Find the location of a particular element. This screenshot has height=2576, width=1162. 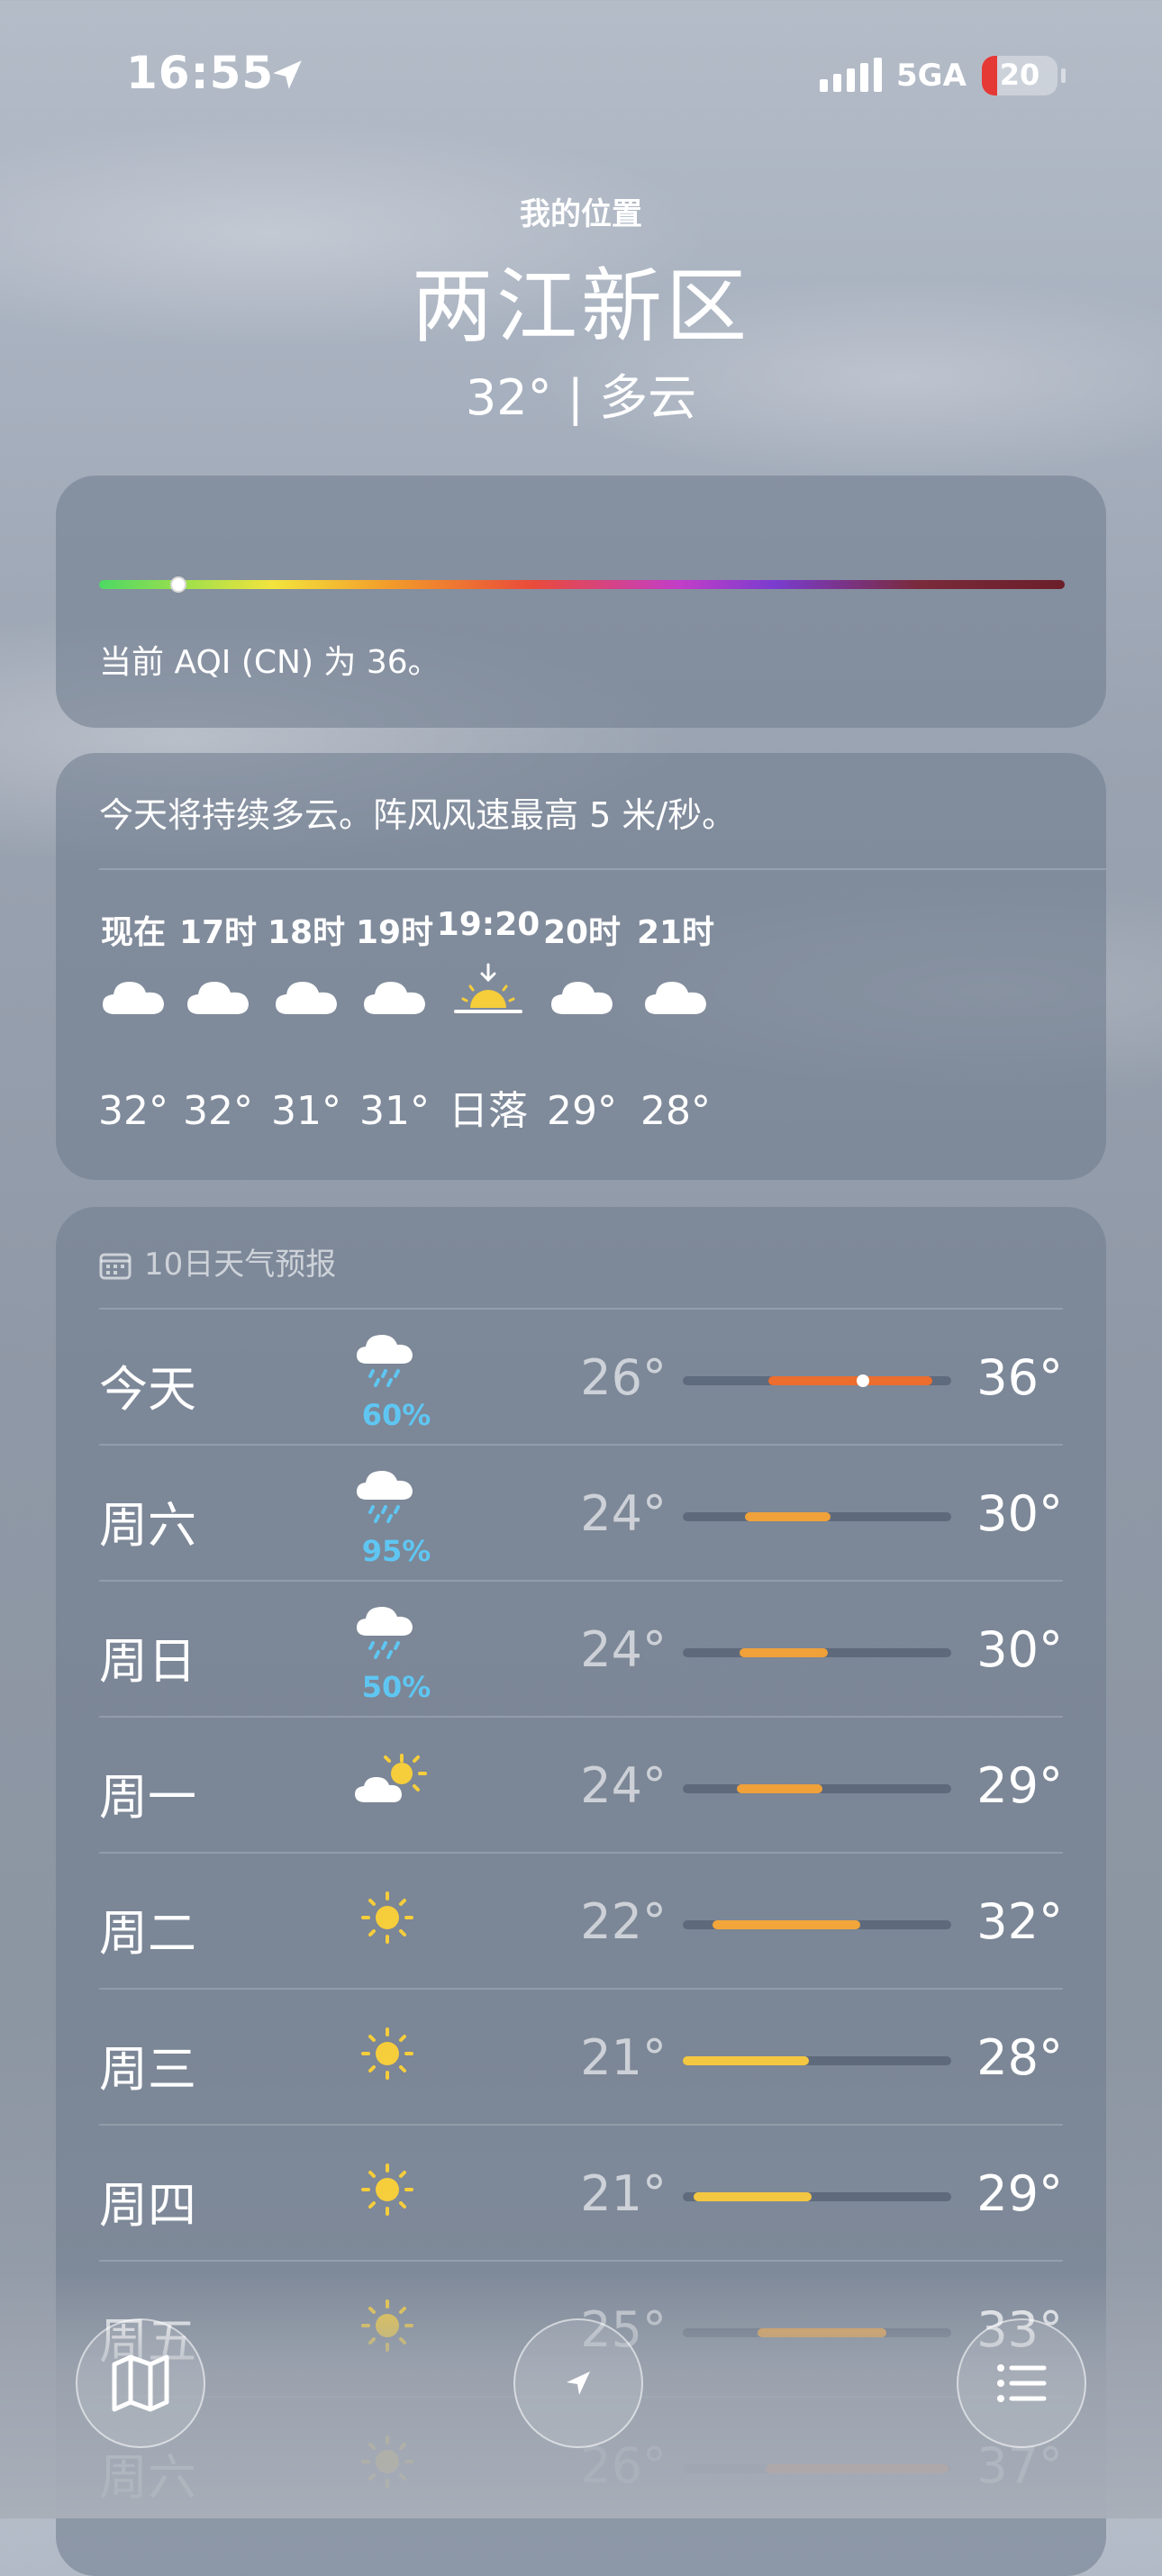

day-label: 周一 is located at coordinates (148, 1797).